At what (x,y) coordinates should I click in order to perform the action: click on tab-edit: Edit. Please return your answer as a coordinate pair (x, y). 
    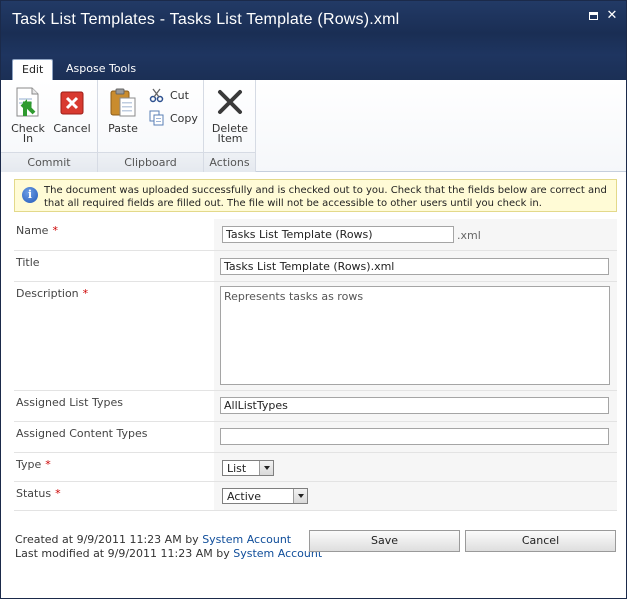
    Looking at the image, I should click on (33, 69).